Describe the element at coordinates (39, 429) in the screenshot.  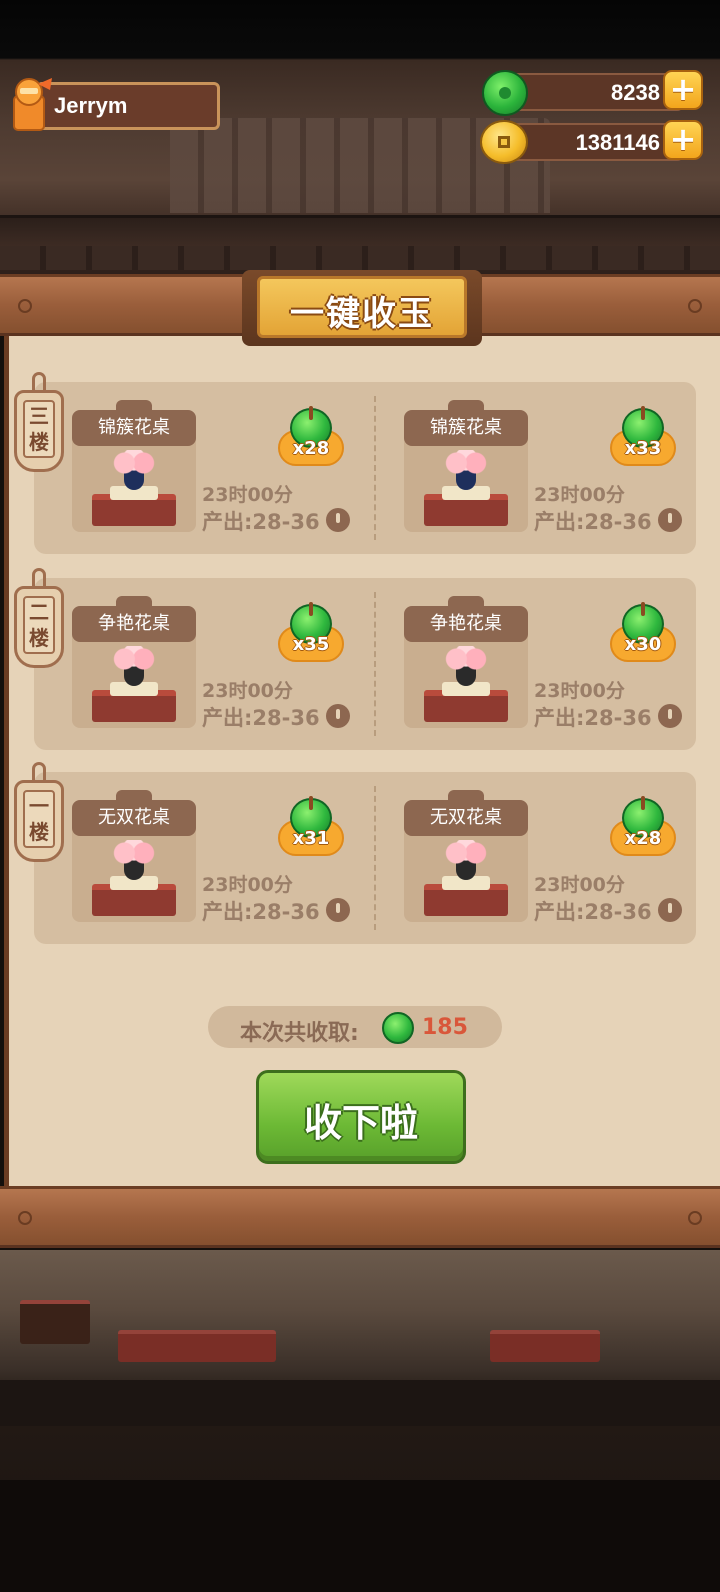
I see `floor-label: 三楼` at that location.